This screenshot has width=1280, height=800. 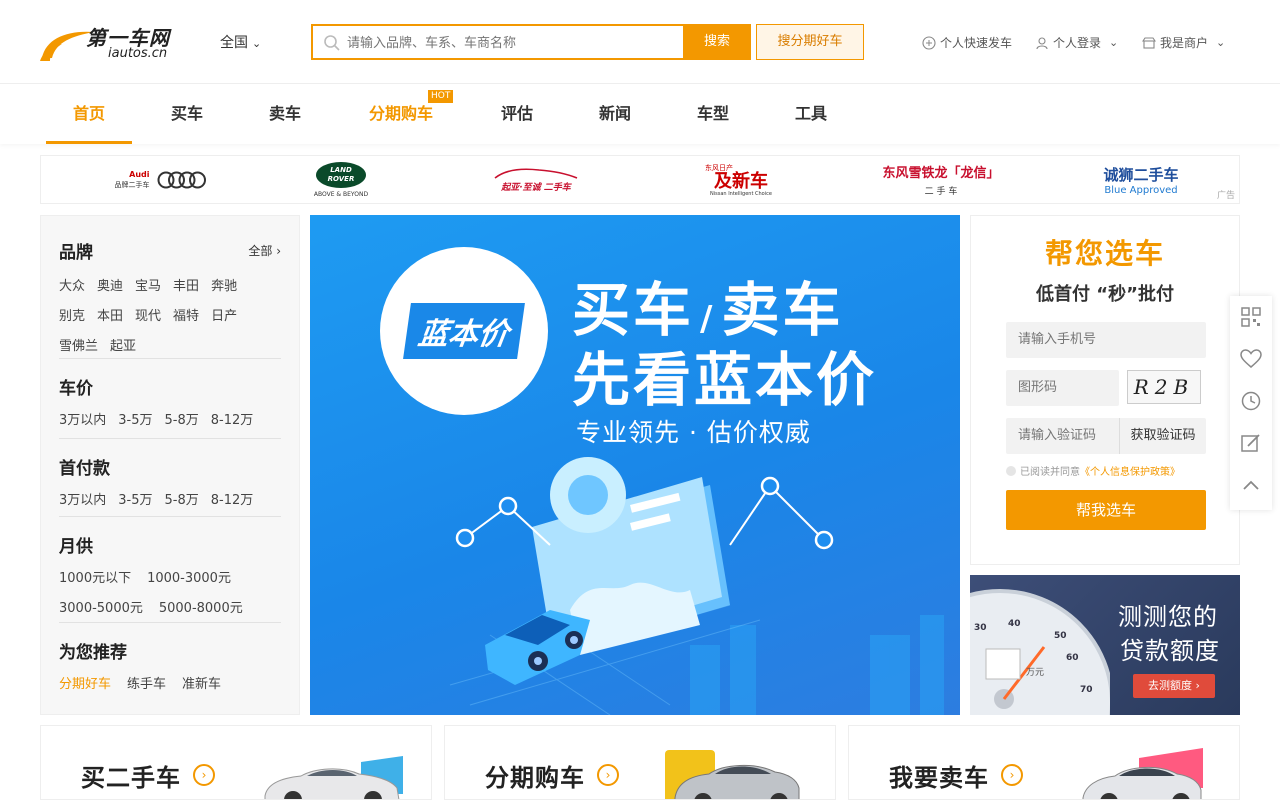 I want to click on get-code-button: 获取验证码, so click(x=1162, y=436).